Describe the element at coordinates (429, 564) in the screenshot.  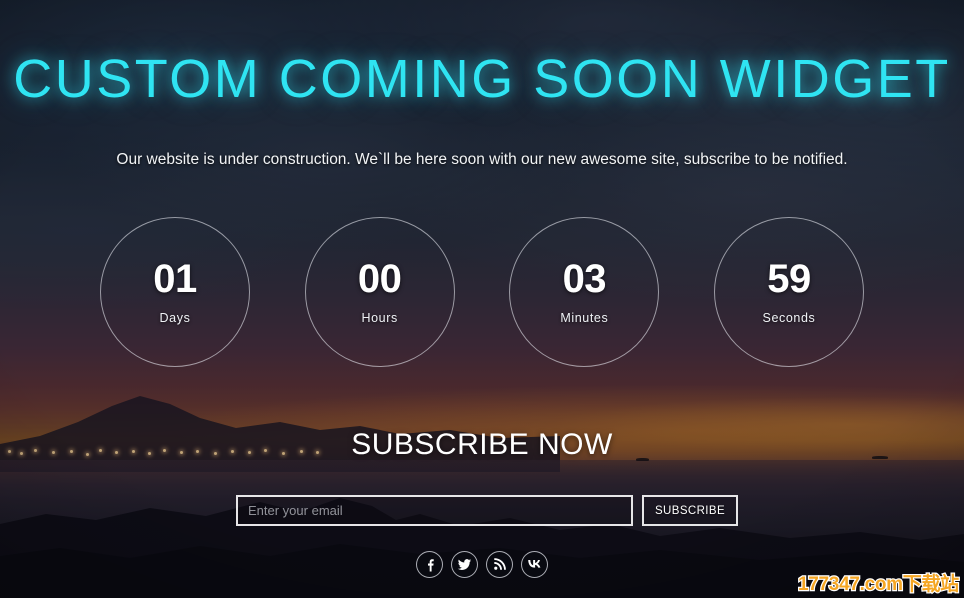
I see `facebook-icon` at that location.